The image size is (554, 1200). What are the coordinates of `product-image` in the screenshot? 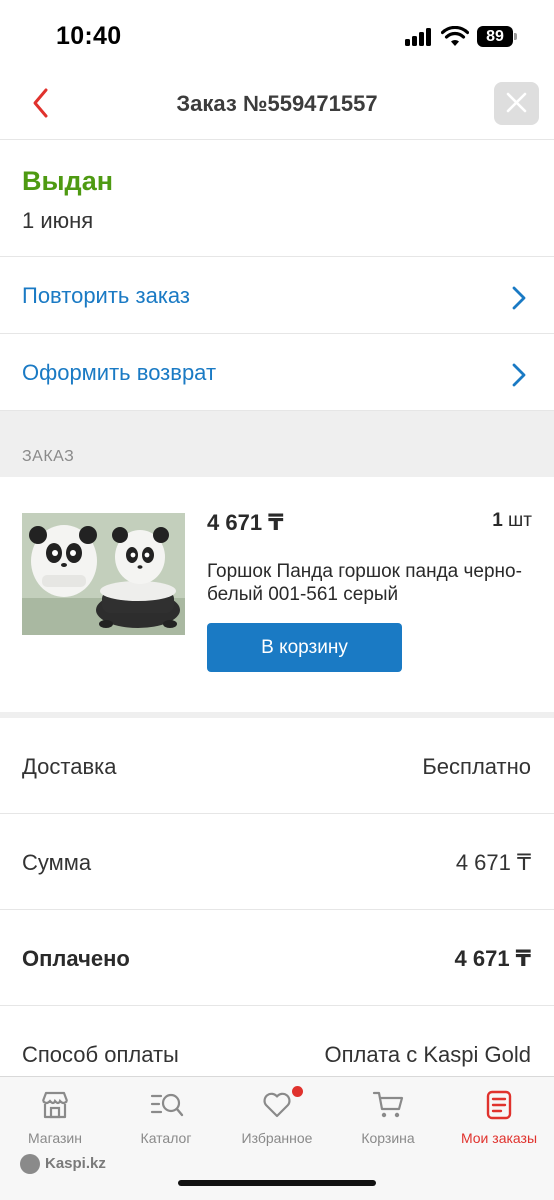 It's located at (103, 574).